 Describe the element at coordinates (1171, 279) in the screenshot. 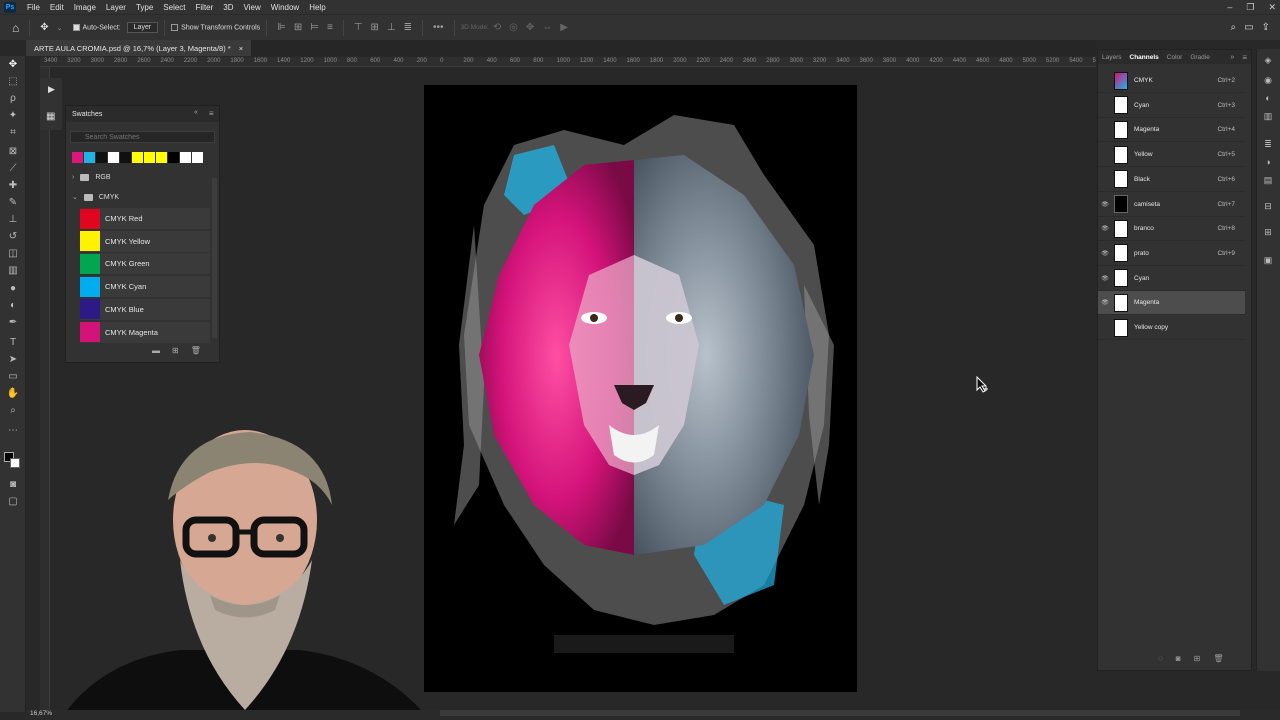

I see `channel-row: 👁 Cyan` at that location.